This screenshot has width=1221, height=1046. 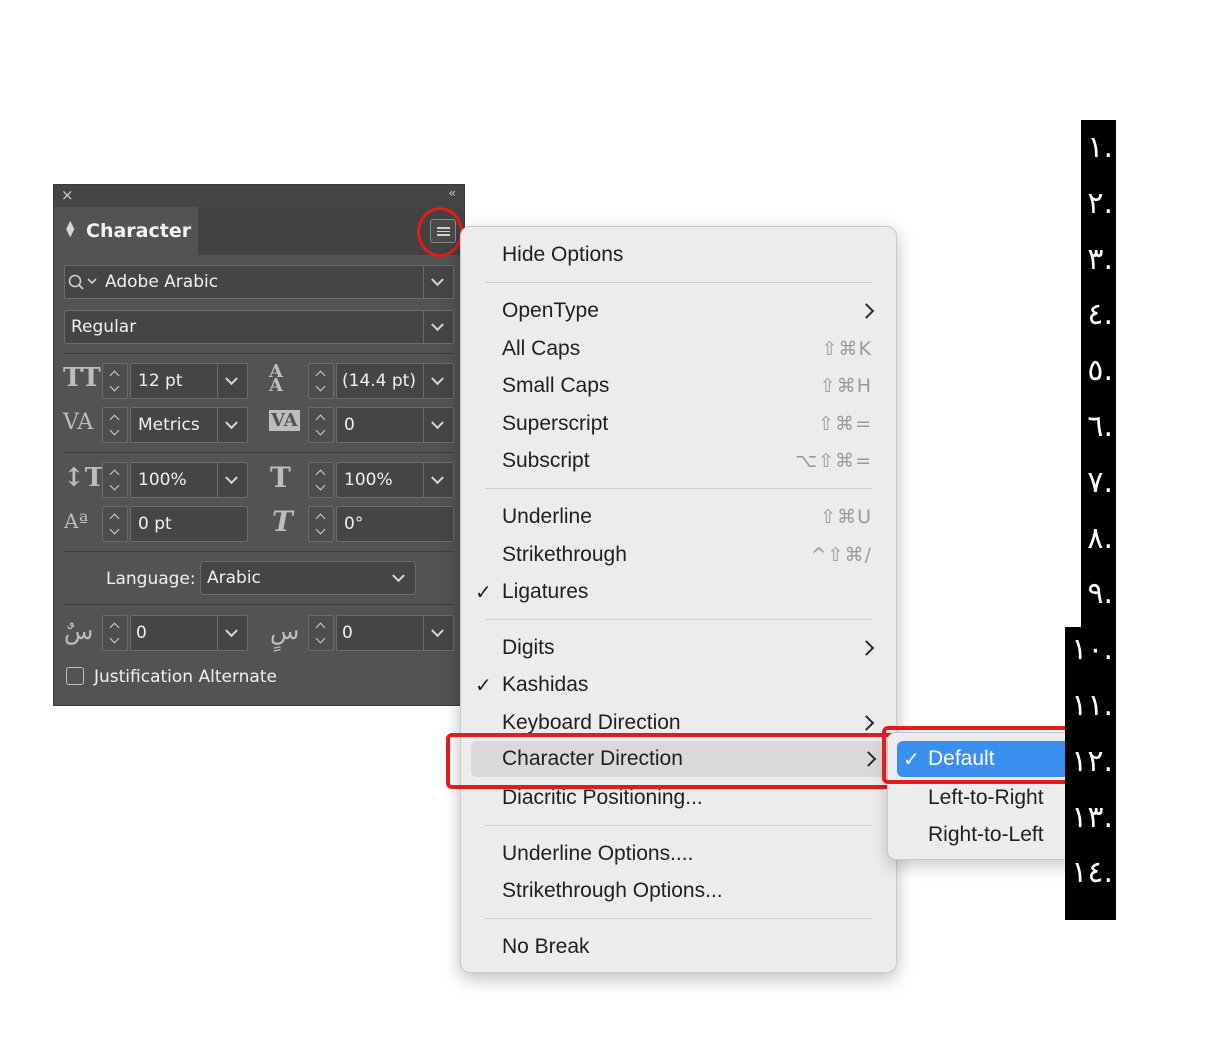 What do you see at coordinates (155, 524) in the screenshot?
I see `baseline-shift-value: 0 pt` at bounding box center [155, 524].